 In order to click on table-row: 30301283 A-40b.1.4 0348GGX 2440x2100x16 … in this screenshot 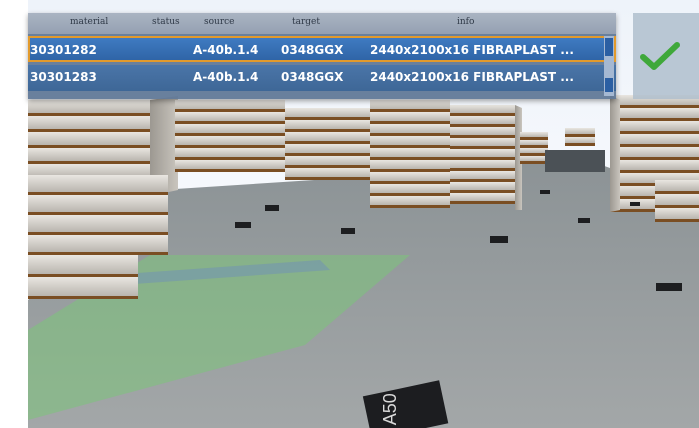, I will do `click(322, 78)`.